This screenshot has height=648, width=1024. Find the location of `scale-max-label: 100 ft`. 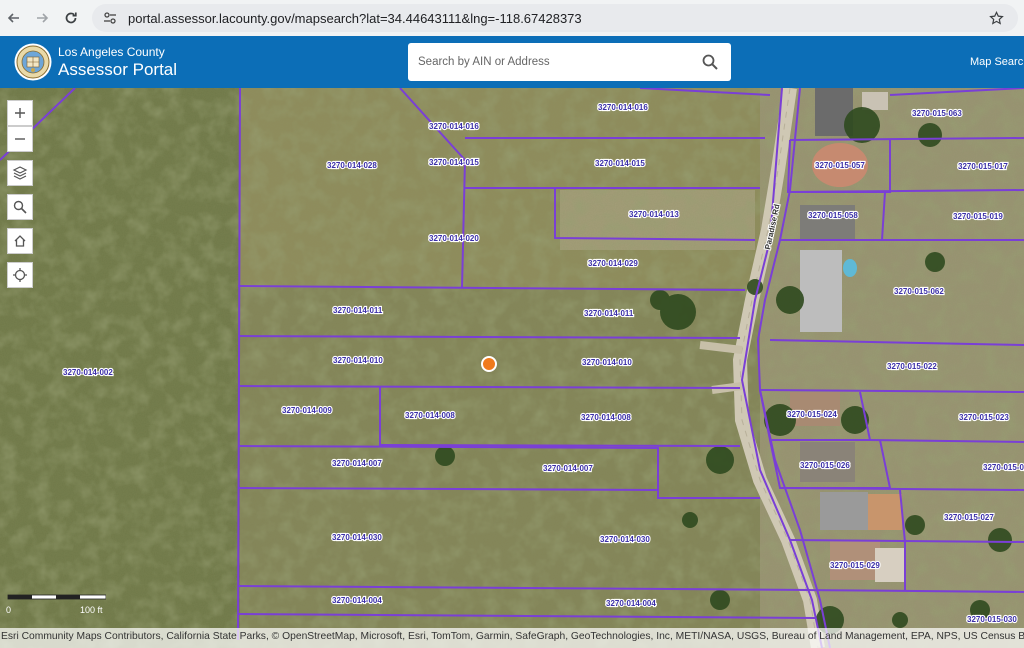

scale-max-label: 100 ft is located at coordinates (91, 610).